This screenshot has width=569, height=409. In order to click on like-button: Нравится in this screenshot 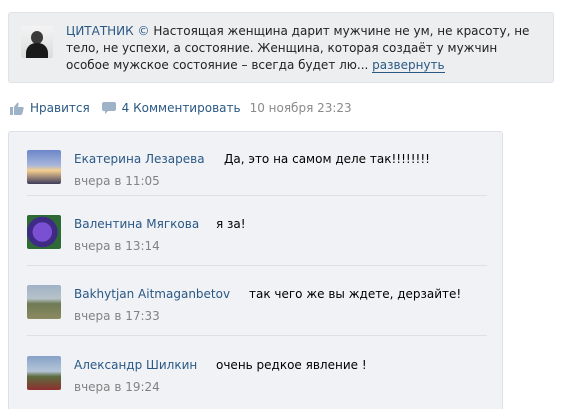, I will do `click(50, 108)`.